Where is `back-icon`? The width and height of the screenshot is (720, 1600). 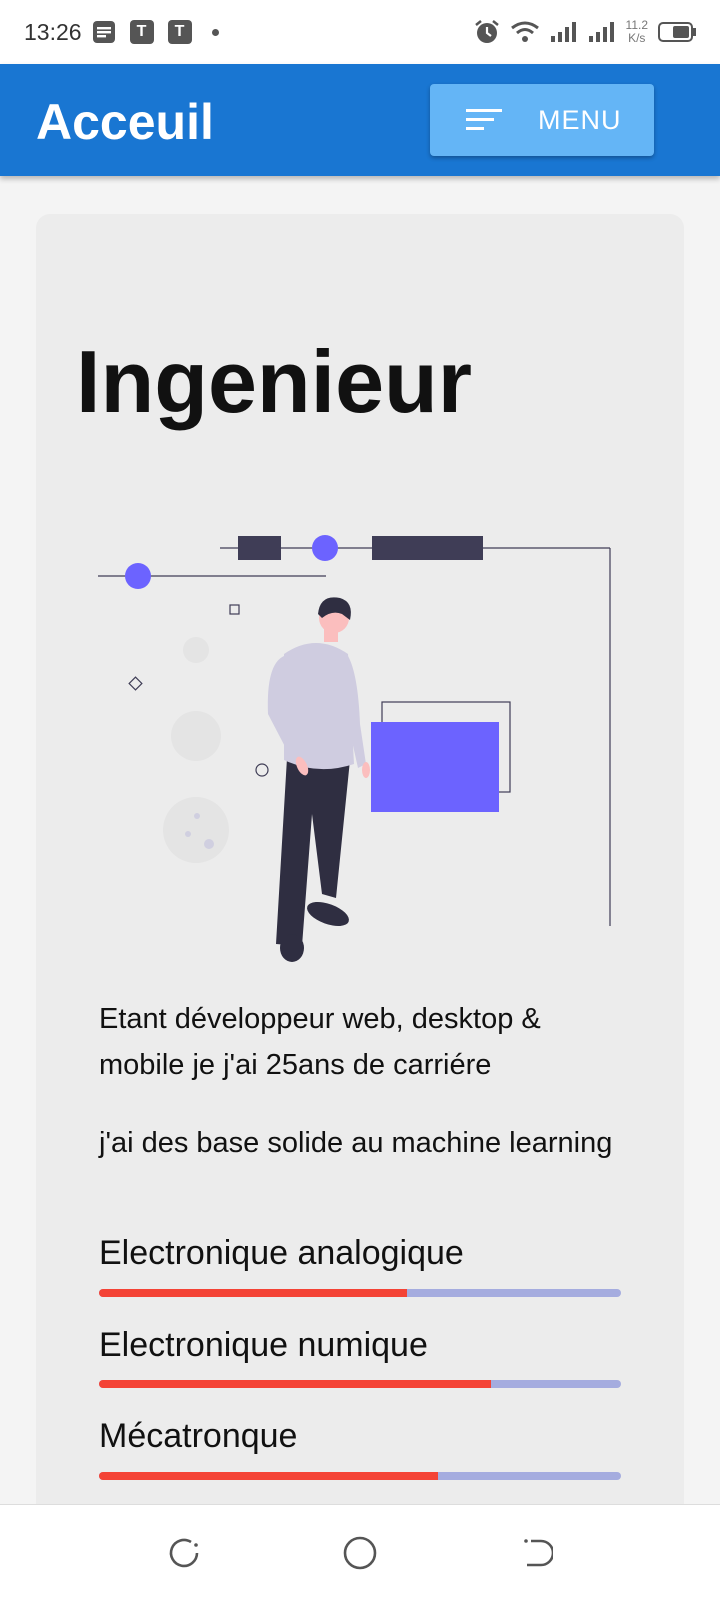
back-icon is located at coordinates (538, 1553).